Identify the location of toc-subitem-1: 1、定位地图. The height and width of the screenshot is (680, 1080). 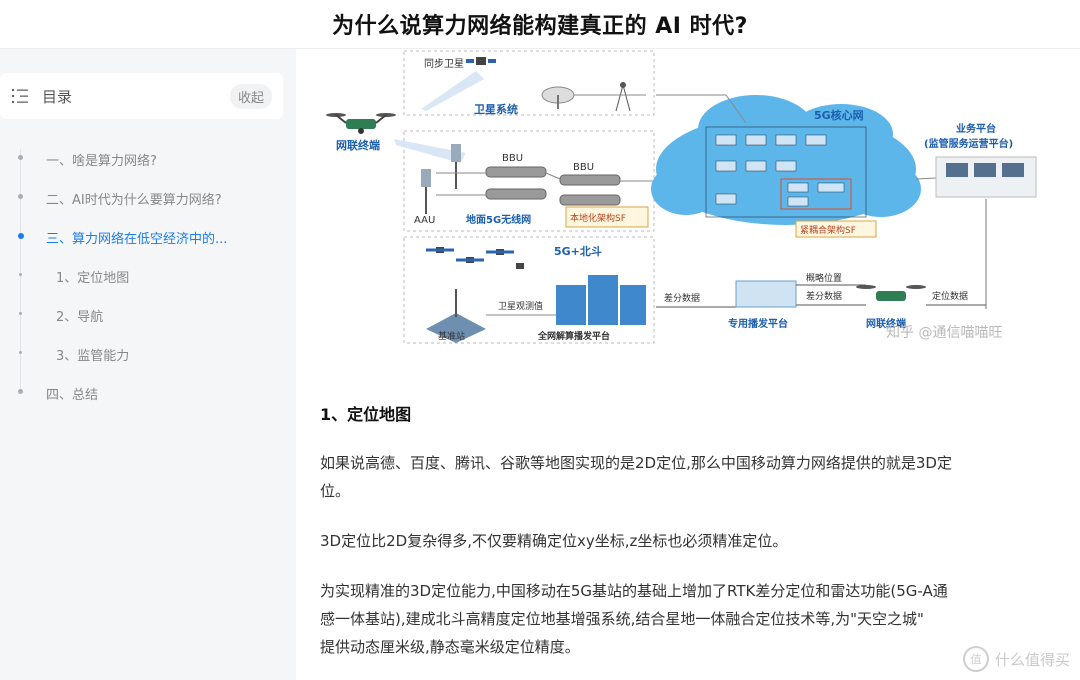
(74, 276).